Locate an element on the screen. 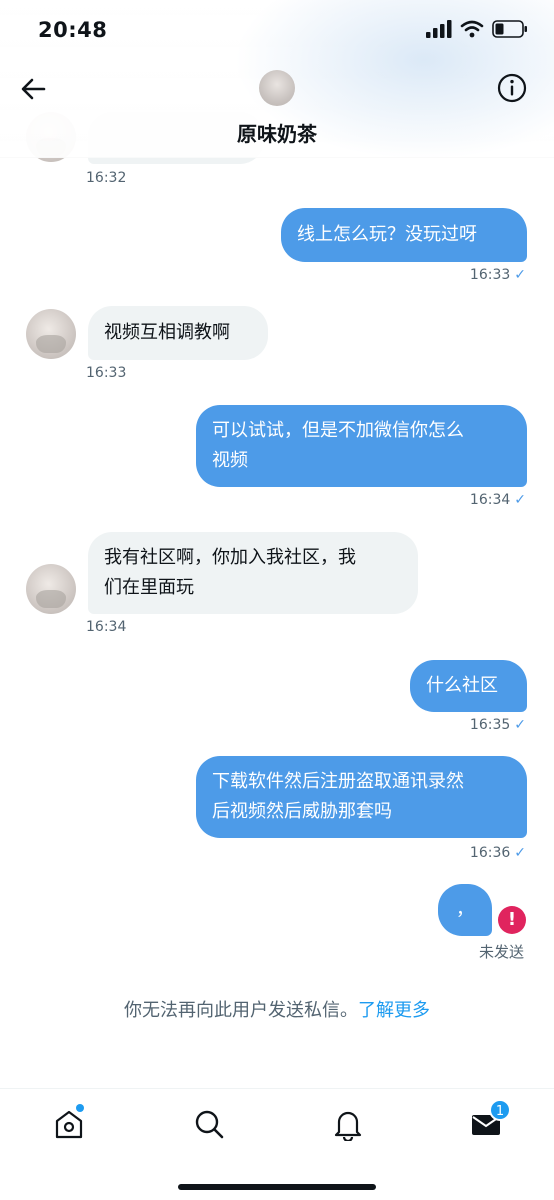 The image size is (554, 1200). header-avatar is located at coordinates (277, 88).